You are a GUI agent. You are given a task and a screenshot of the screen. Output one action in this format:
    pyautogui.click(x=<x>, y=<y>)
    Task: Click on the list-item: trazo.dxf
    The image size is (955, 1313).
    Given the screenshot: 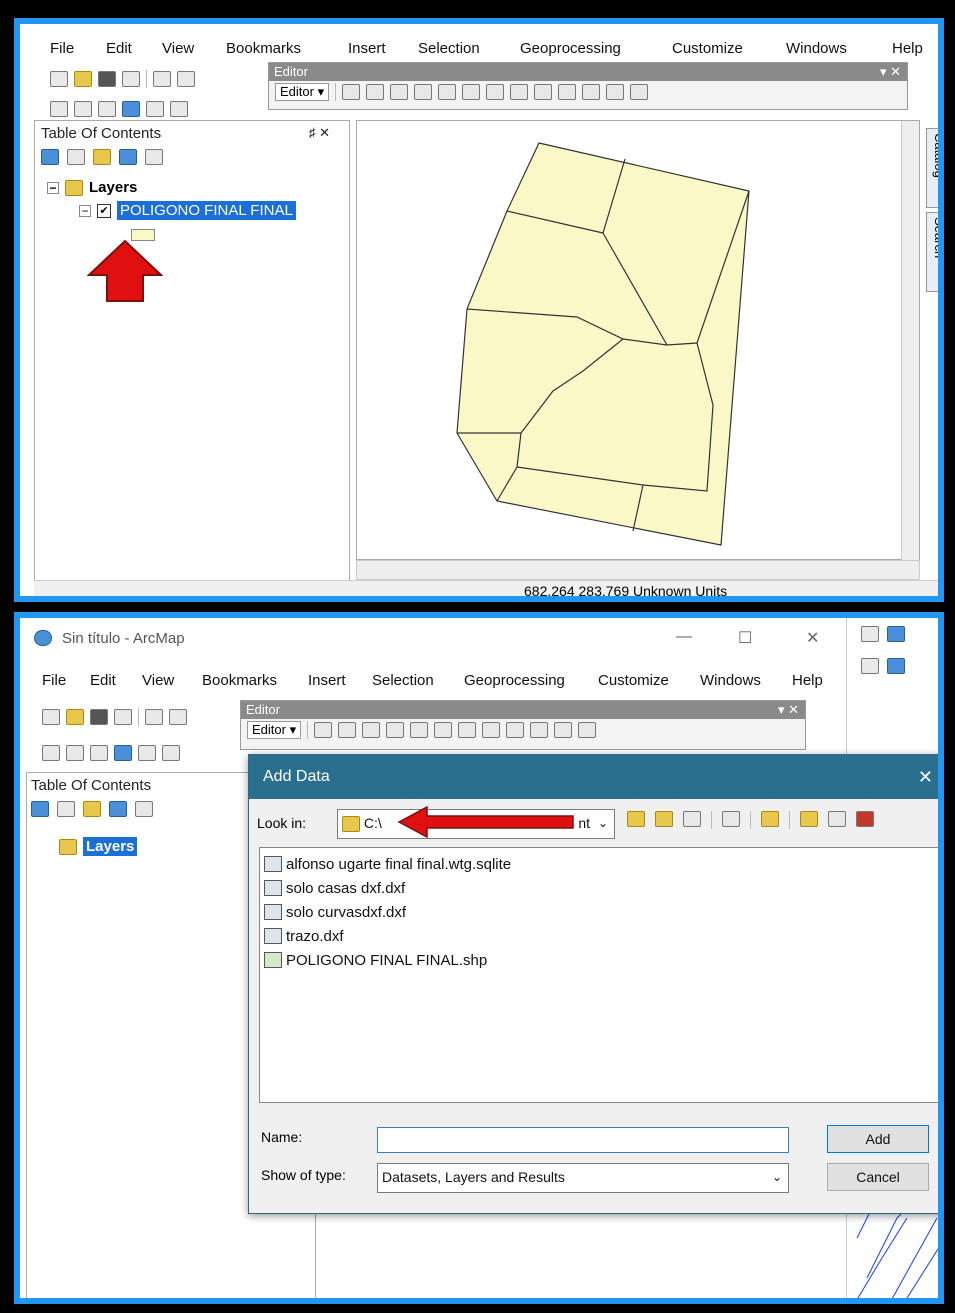 What is the action you would take?
    pyautogui.click(x=599, y=936)
    